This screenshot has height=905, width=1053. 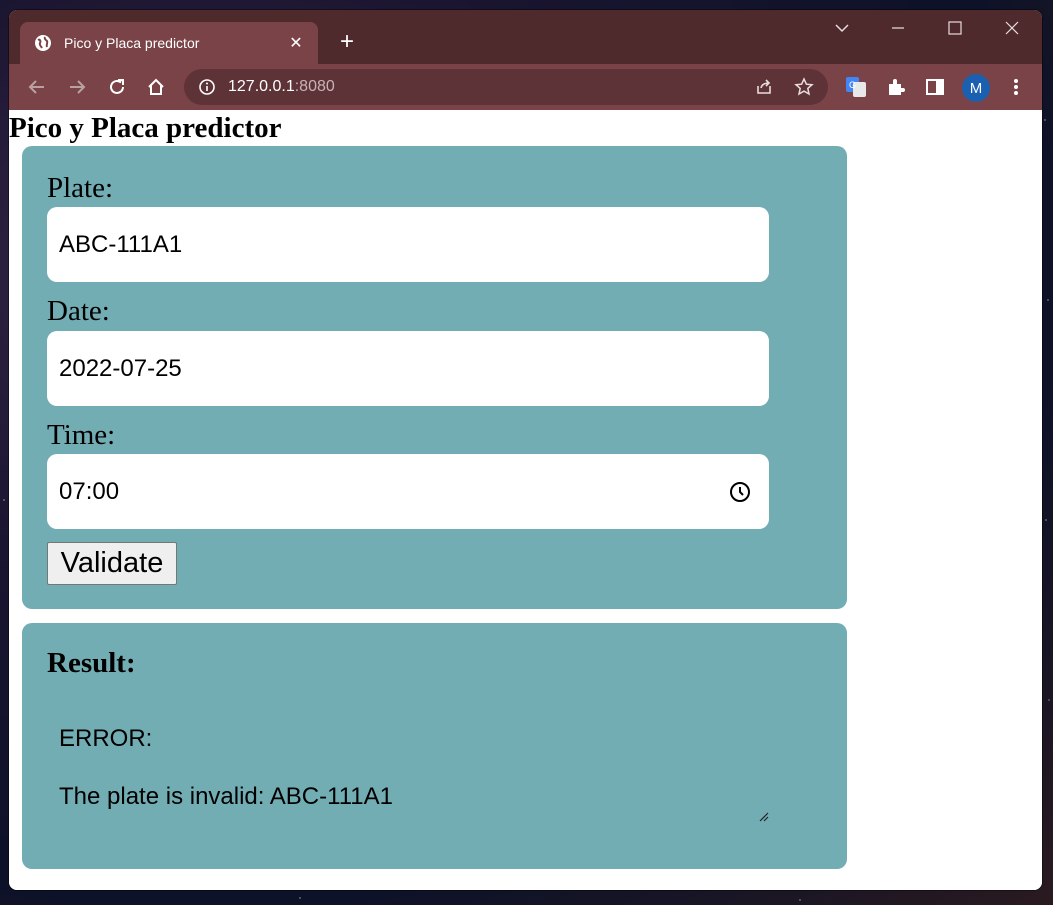 I want to click on side-panel-icon, so click(x=935, y=87).